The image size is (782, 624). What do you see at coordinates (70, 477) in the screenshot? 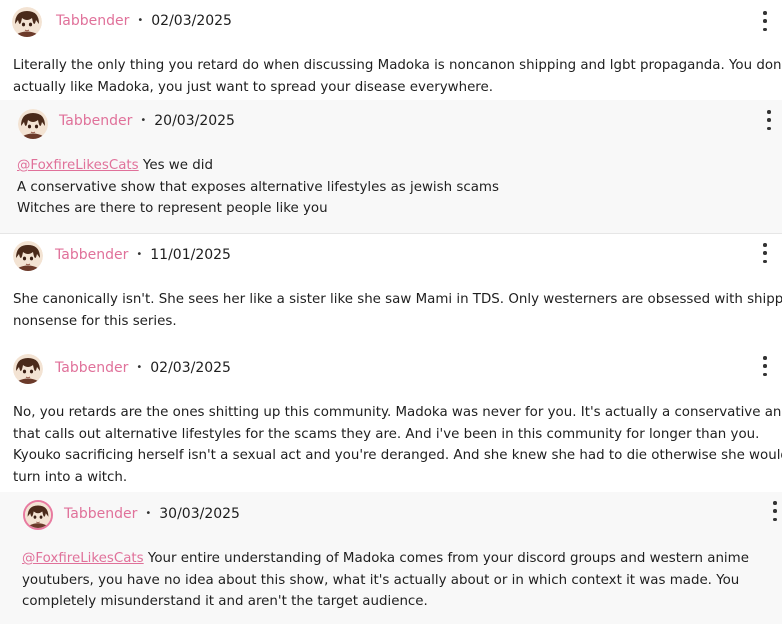
I see `comment-text-line: turn into a witch.` at bounding box center [70, 477].